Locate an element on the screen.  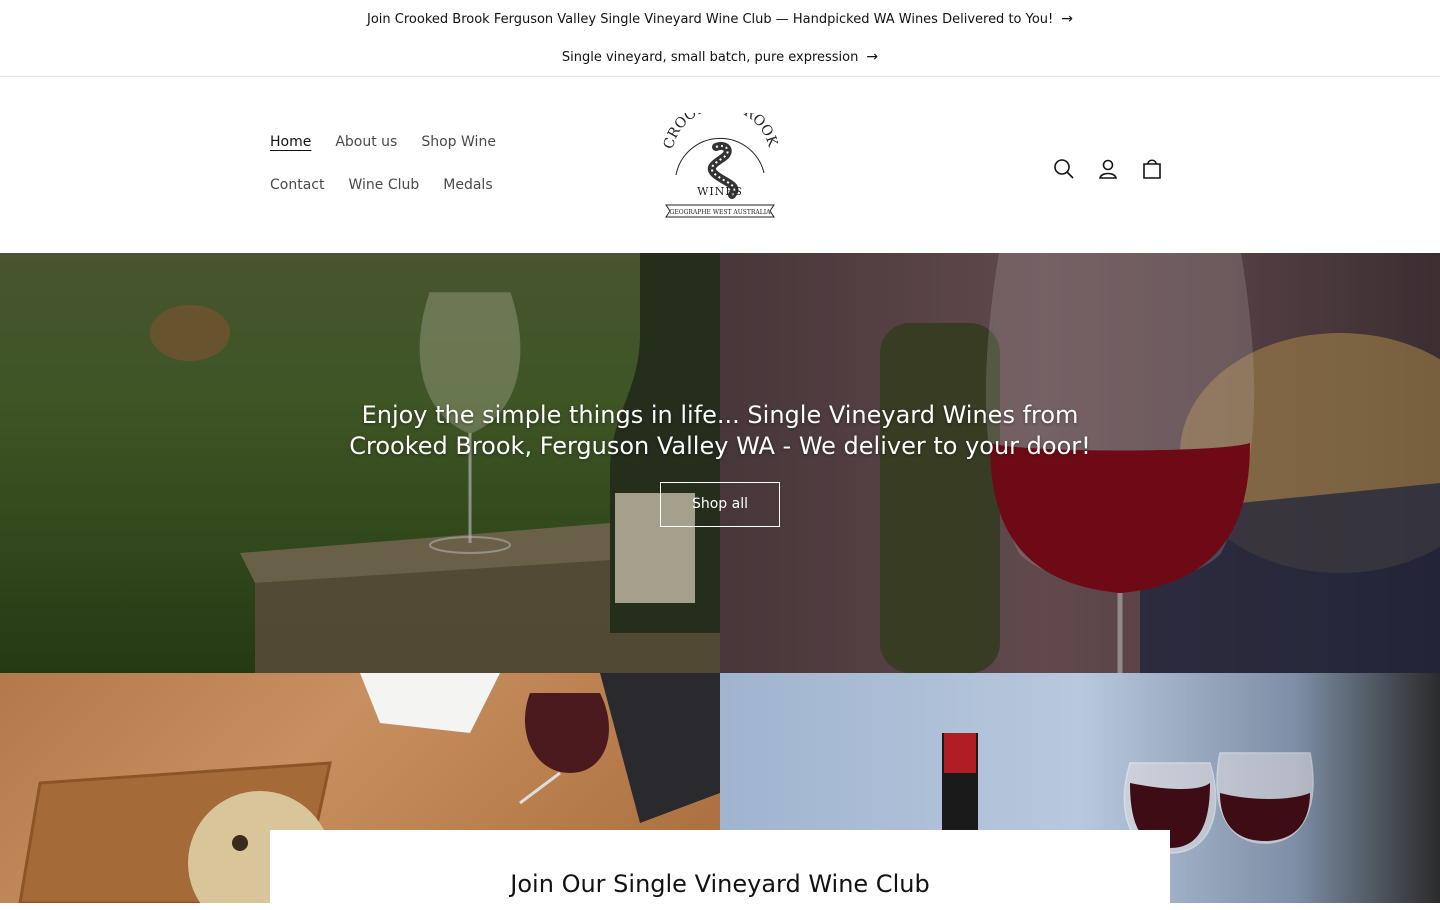
header-icons is located at coordinates (1108, 169).